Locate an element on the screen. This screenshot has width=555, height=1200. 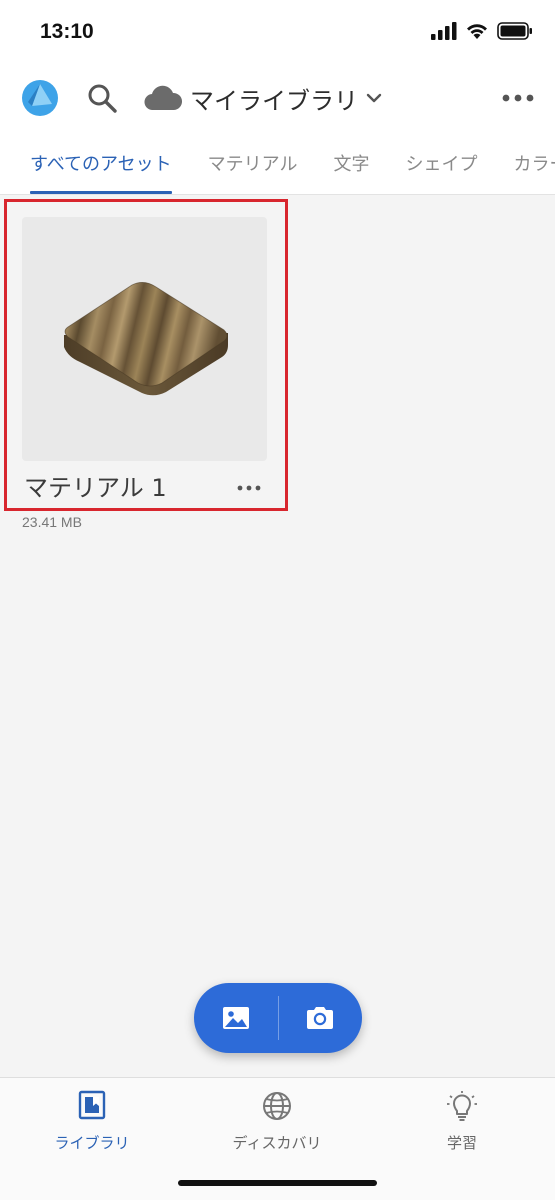
asset-type-tabs: すべてのアセット マテリアル 文字 シェイプ カラー is located at coordinates (277, 166).